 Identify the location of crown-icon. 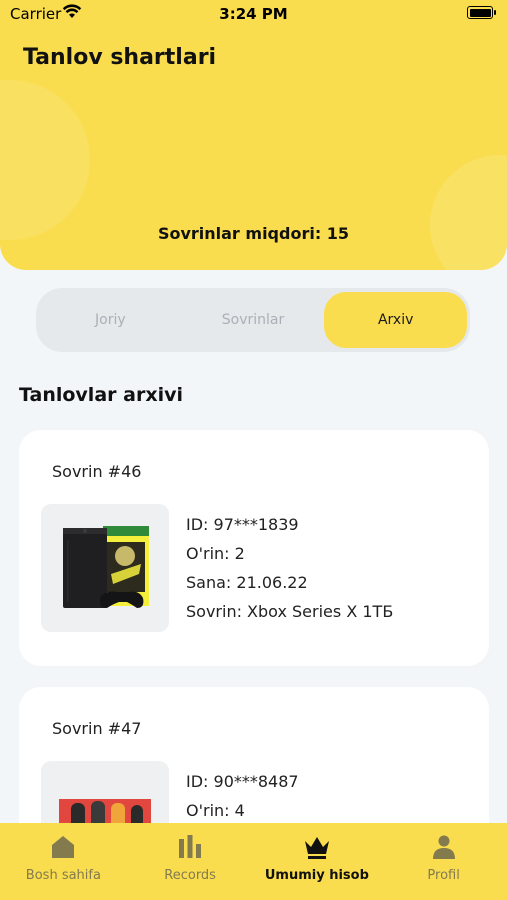
(316, 848).